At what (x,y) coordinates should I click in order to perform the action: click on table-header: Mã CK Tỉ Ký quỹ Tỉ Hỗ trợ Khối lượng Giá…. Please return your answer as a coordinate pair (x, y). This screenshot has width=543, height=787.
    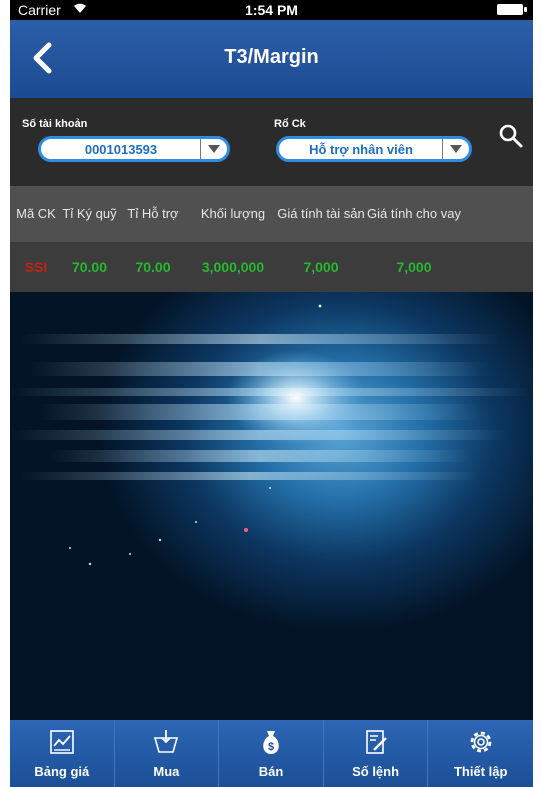
    Looking at the image, I should click on (271, 214).